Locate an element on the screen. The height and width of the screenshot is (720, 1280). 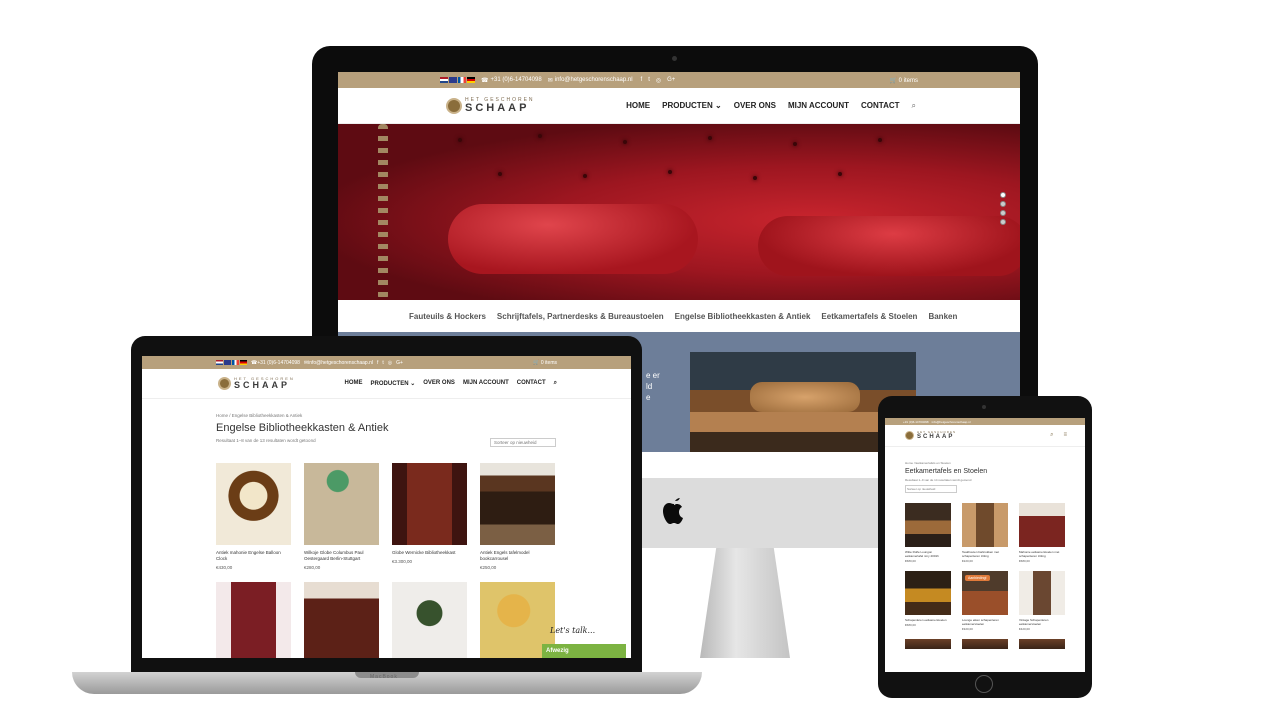
breadcrumb: Home / Eetkamertafels en Stoelen is located at coordinates (995, 463).